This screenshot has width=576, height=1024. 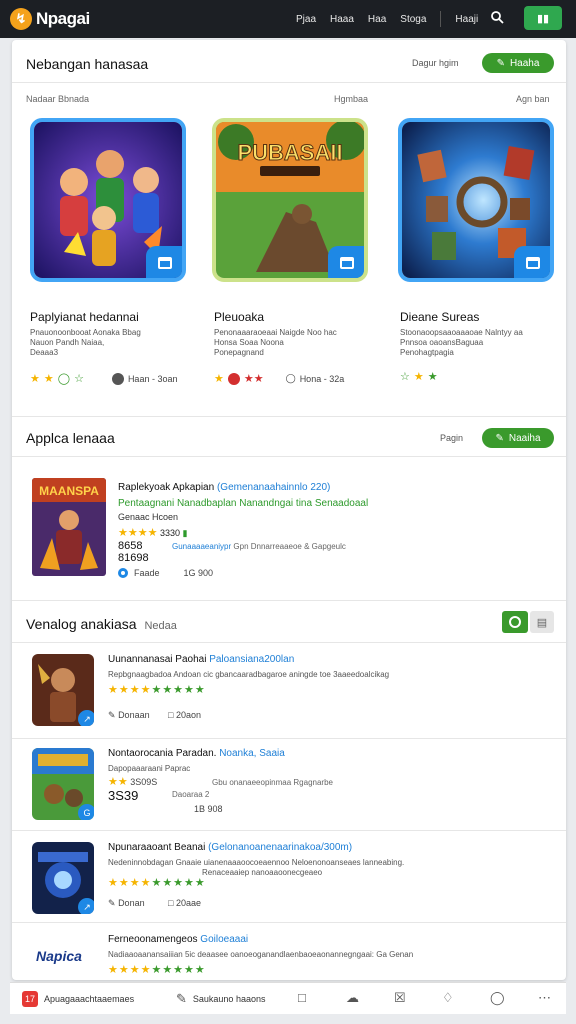 I want to click on gauge-icon: ◯, so click(x=497, y=998).